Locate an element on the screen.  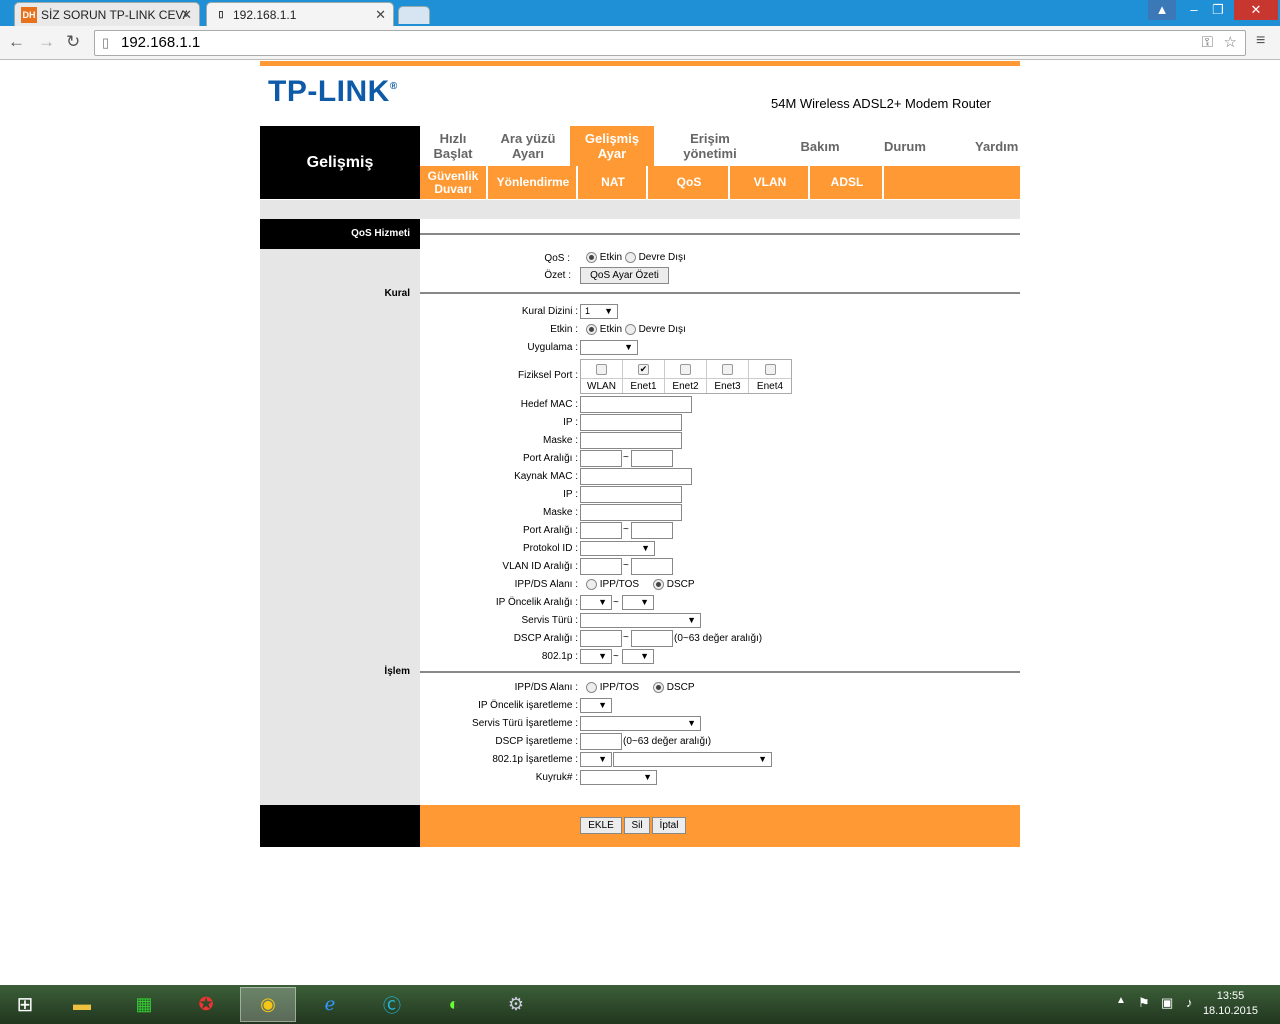
tab-maintenance: Bakım is located at coordinates (820, 146).